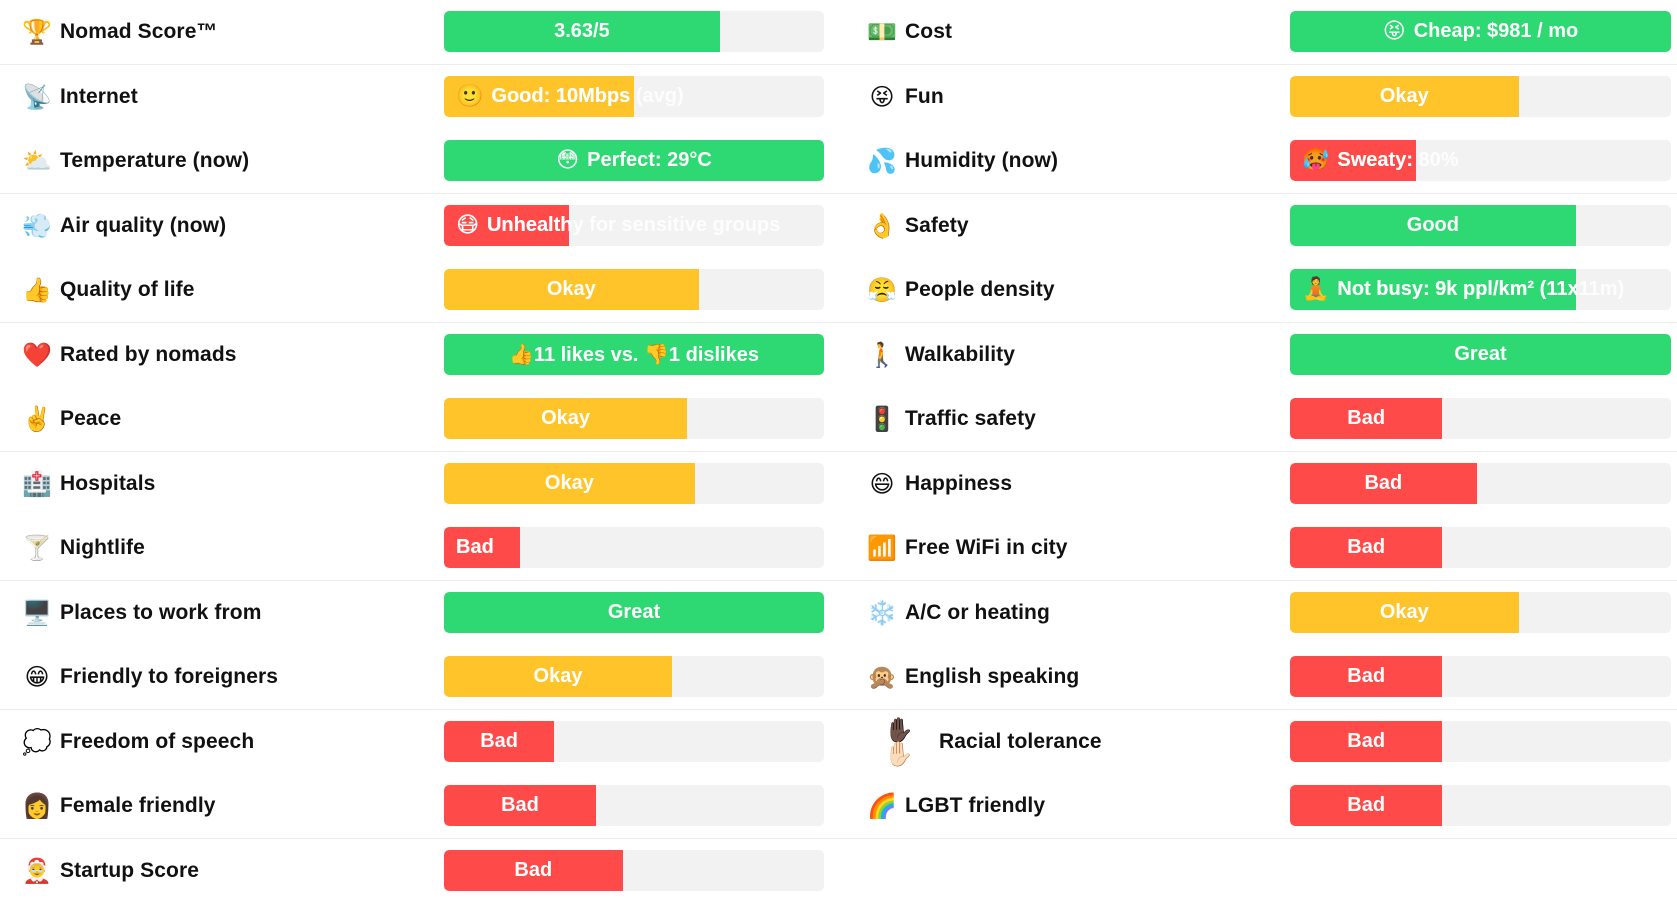  Describe the element at coordinates (1261, 613) in the screenshot. I see `metric-row-a-c-or-heating: ❄️ A/C or heating Okay` at that location.